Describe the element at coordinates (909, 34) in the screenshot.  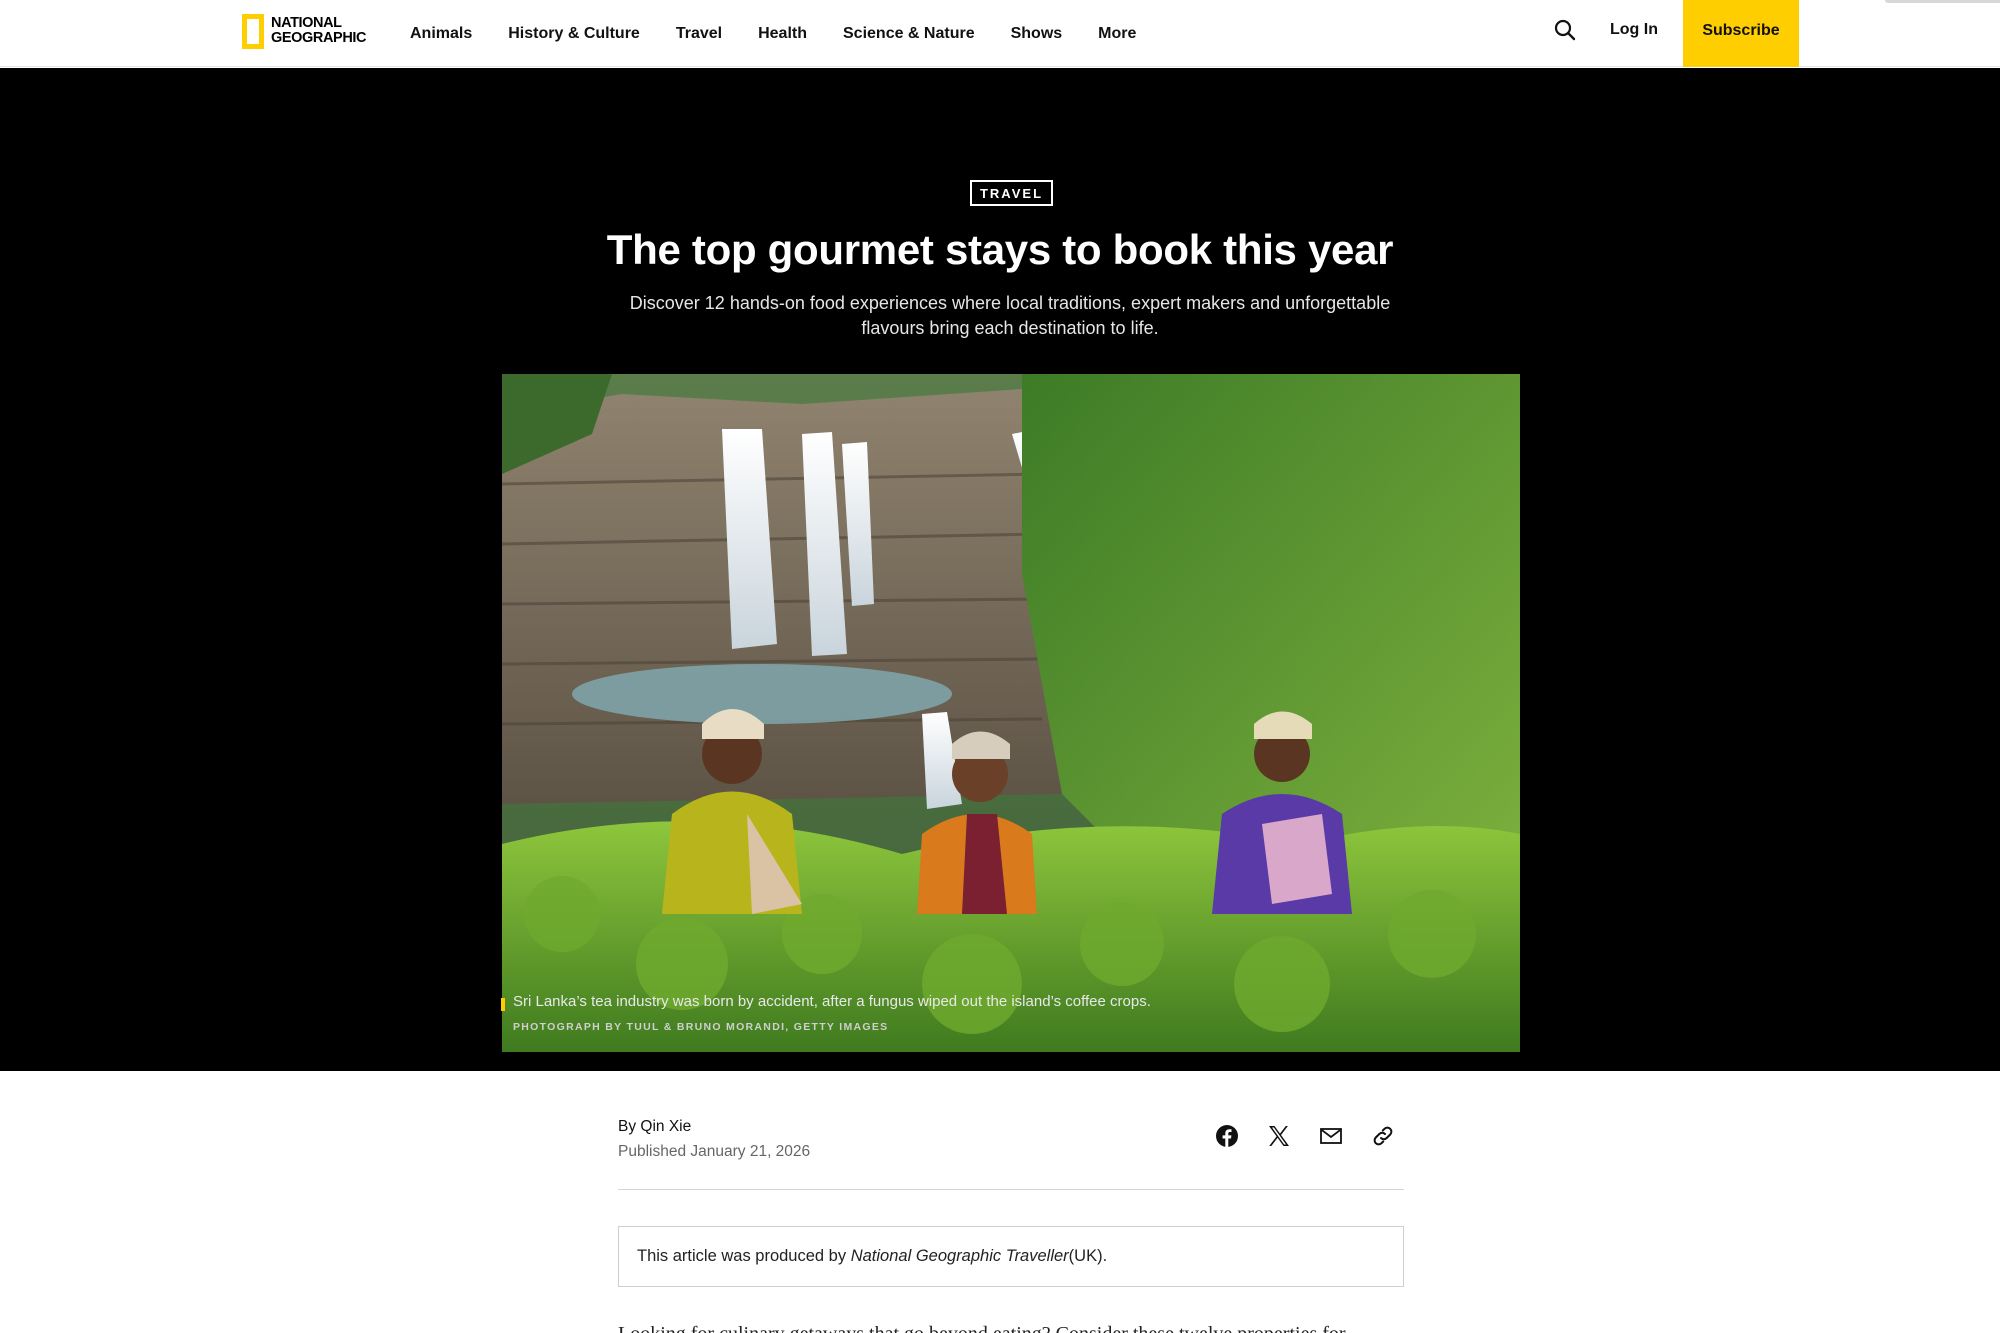
I see `nav-science-nature: Science & Nature` at that location.